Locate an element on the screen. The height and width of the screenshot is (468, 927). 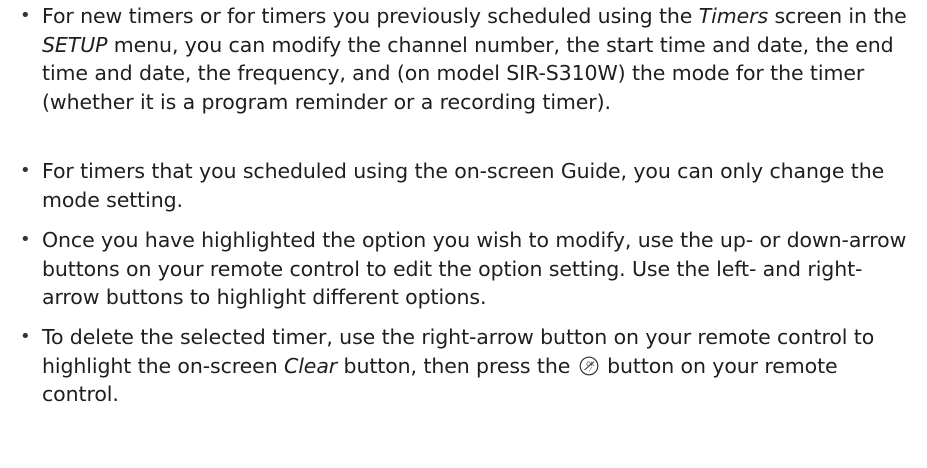
clear-button-term: Clear is located at coordinates (311, 365).